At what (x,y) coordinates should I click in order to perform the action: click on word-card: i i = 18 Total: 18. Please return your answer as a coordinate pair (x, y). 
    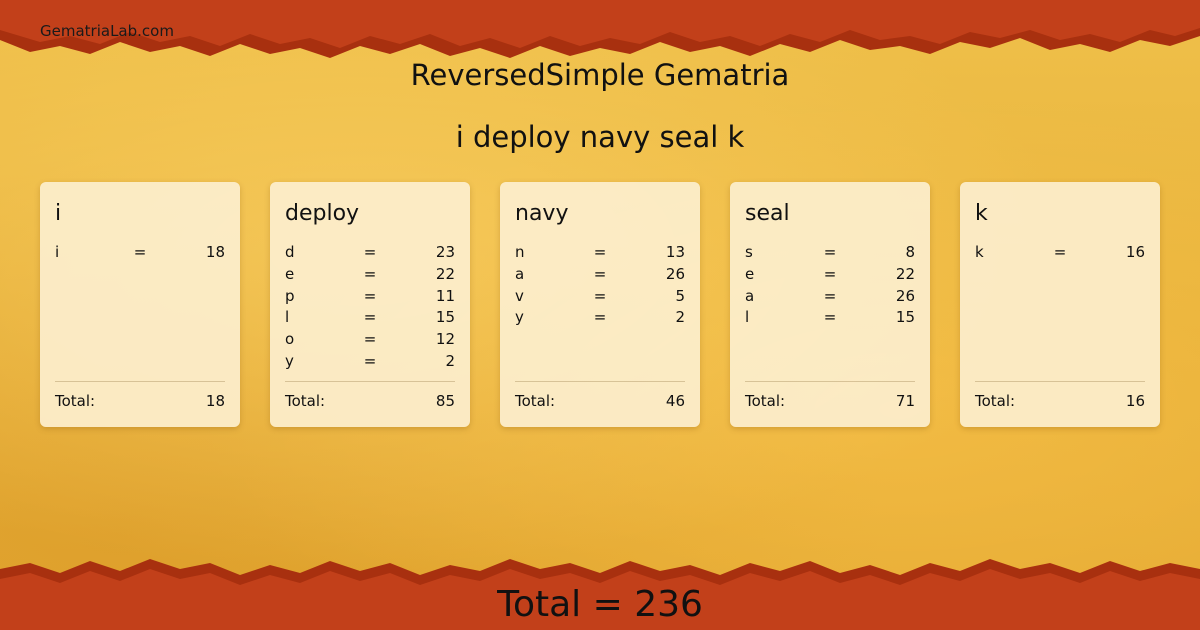
    Looking at the image, I should click on (140, 304).